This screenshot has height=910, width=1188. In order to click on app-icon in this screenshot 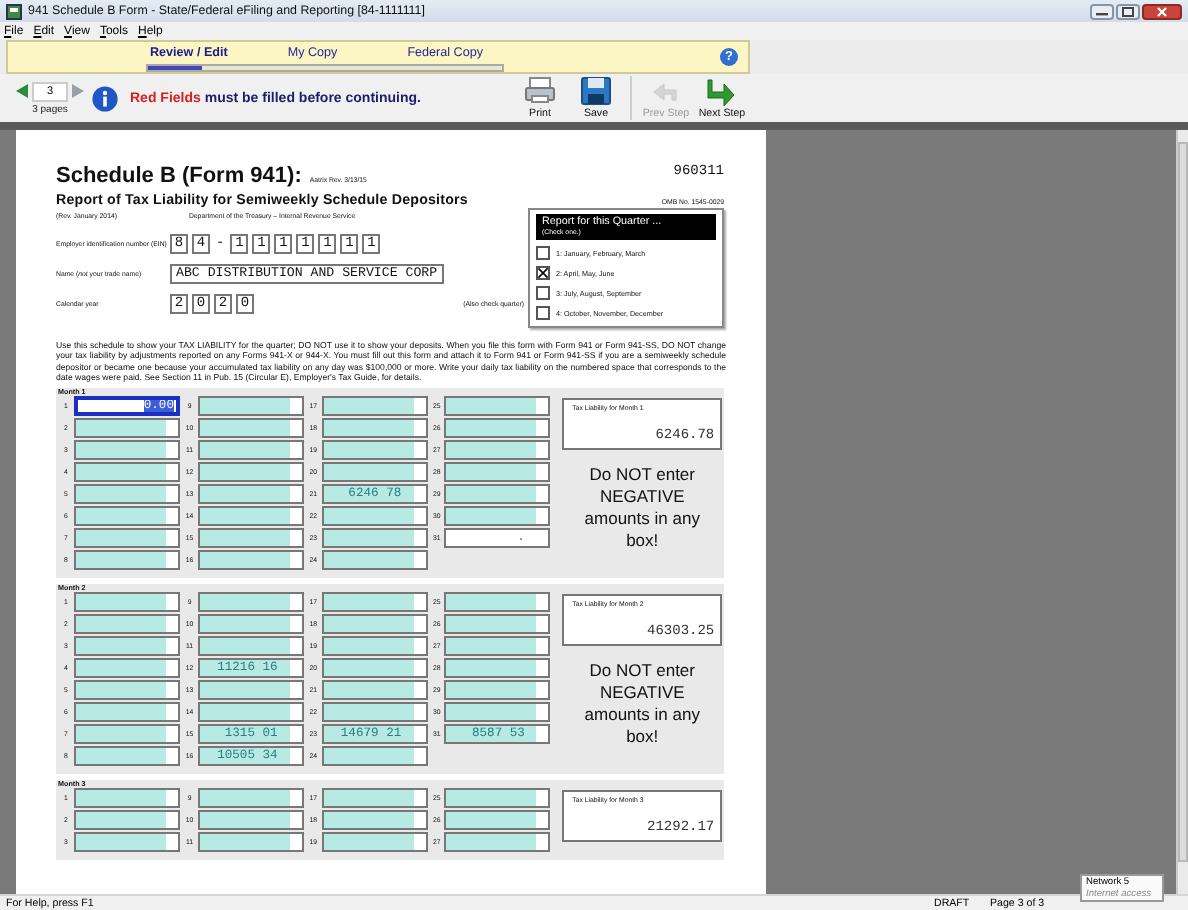, I will do `click(14, 11)`.